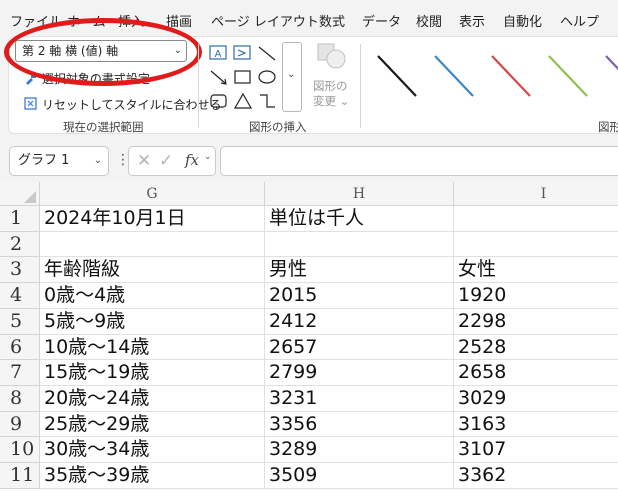 Image resolution: width=618 pixels, height=492 pixels. Describe the element at coordinates (536, 244) in the screenshot. I see `cell-i2` at that location.